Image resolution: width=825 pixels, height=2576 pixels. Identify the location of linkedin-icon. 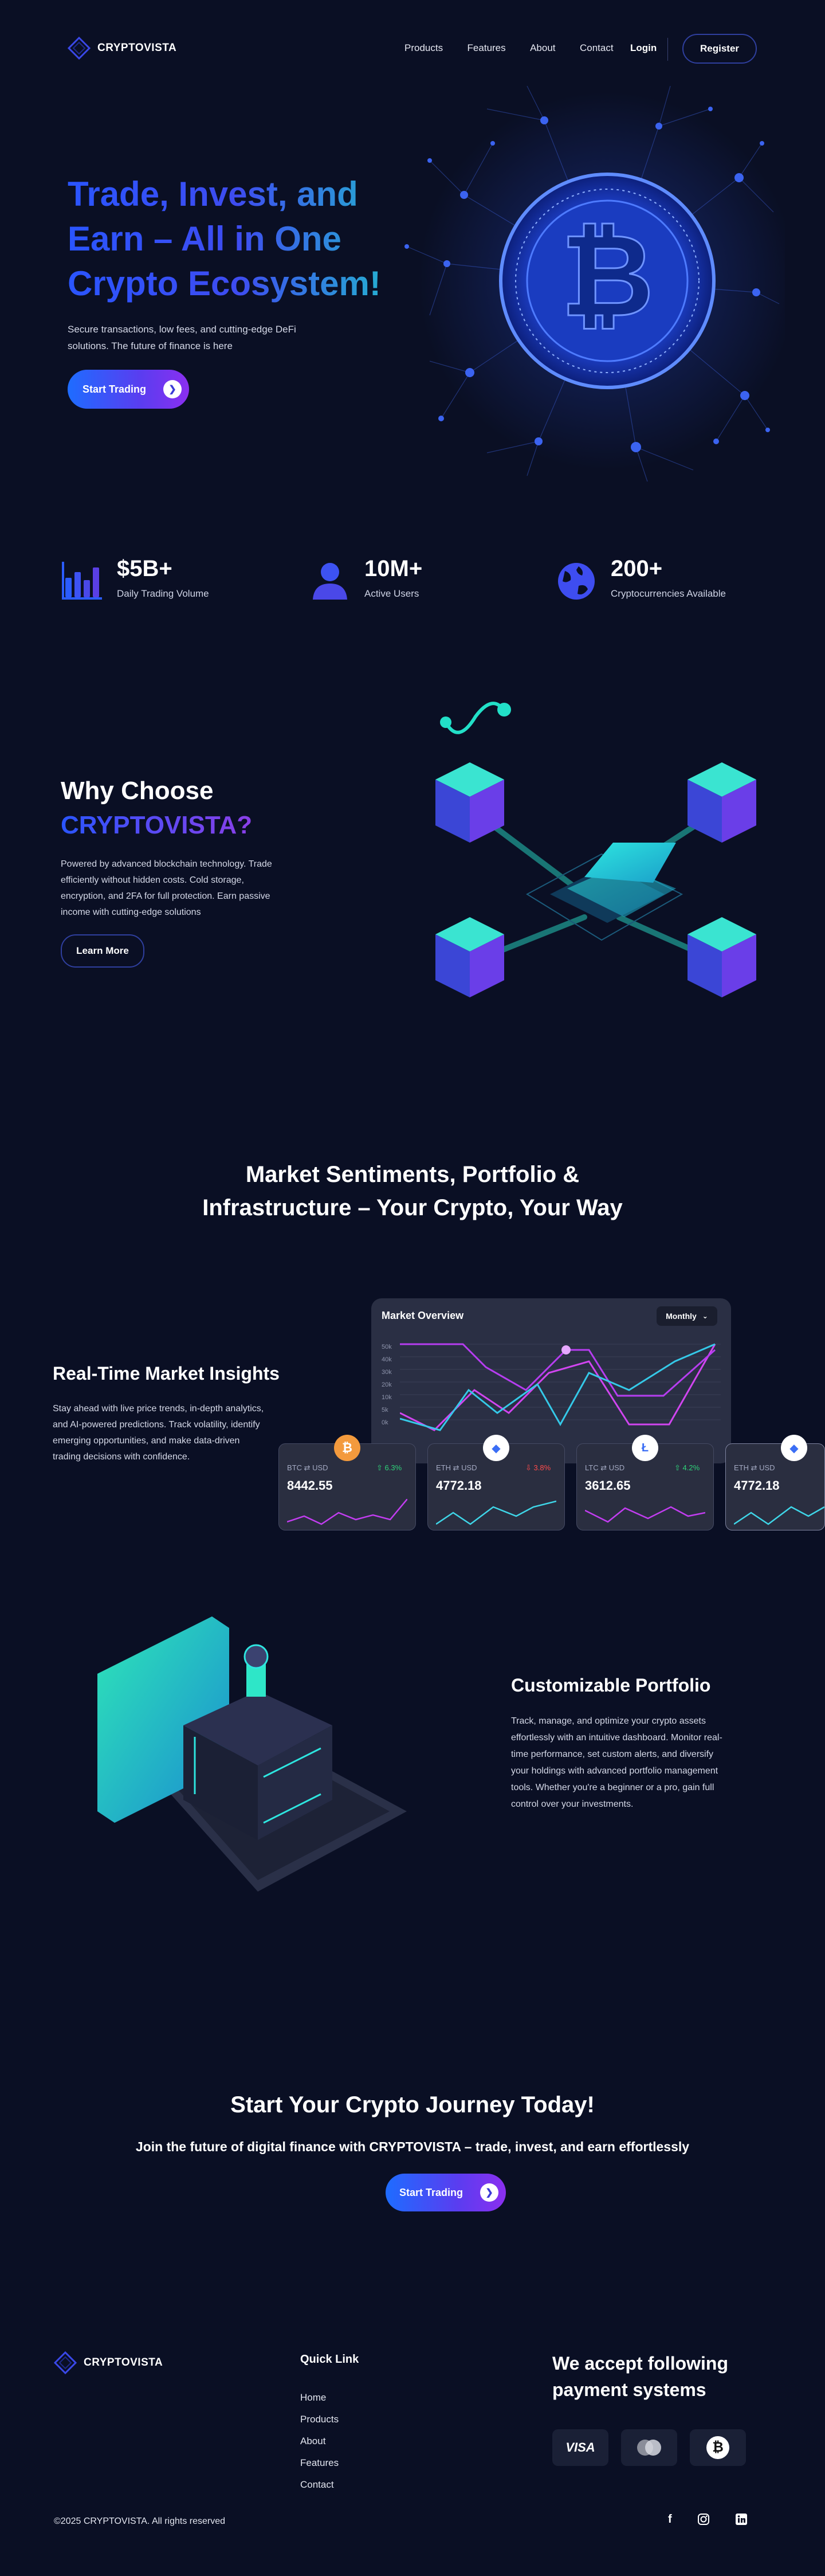
(741, 2520).